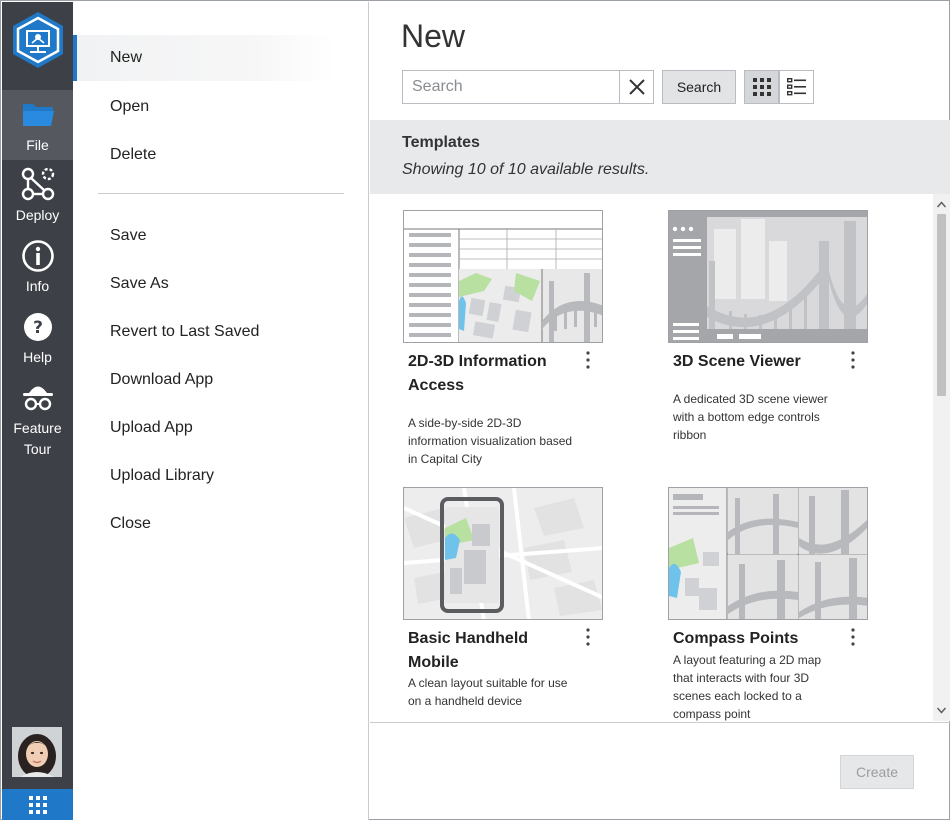 This screenshot has height=820, width=950. Describe the element at coordinates (441, 142) in the screenshot. I see `templates-heading: Templates` at that location.